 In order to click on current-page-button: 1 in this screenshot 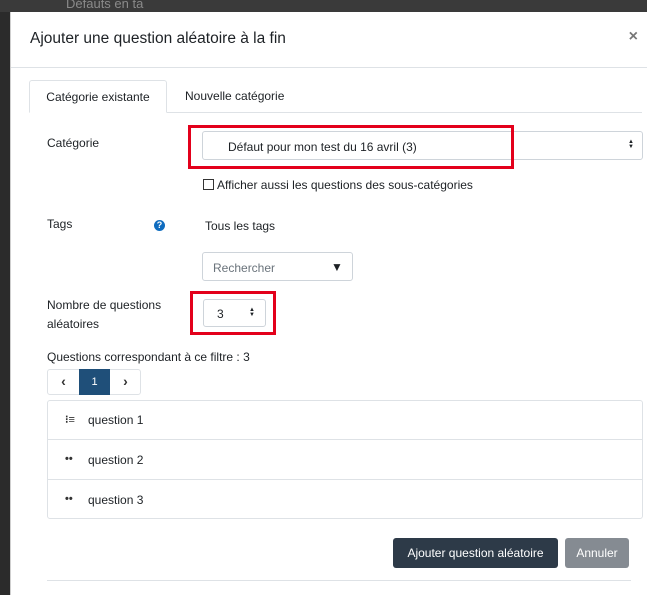, I will do `click(94, 382)`.